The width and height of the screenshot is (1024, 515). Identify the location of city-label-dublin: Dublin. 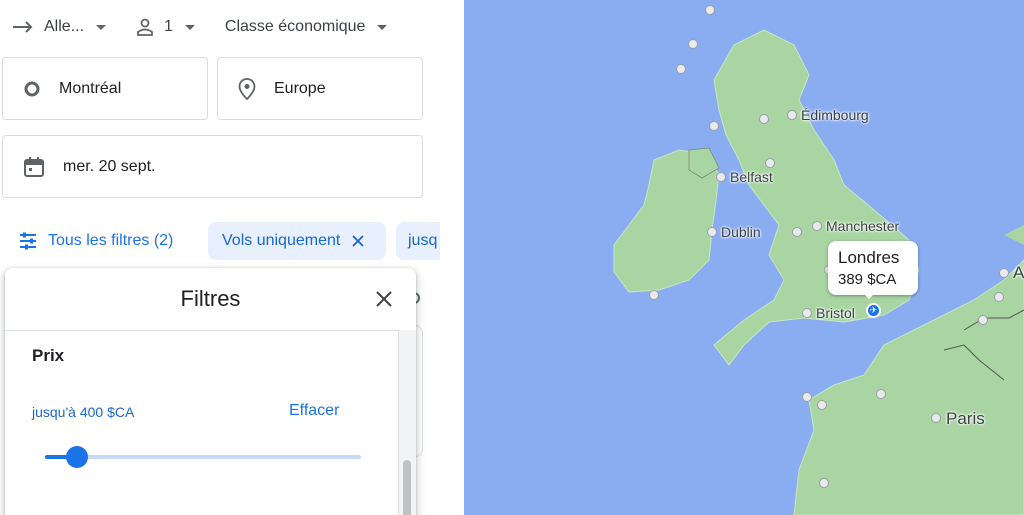
(741, 232).